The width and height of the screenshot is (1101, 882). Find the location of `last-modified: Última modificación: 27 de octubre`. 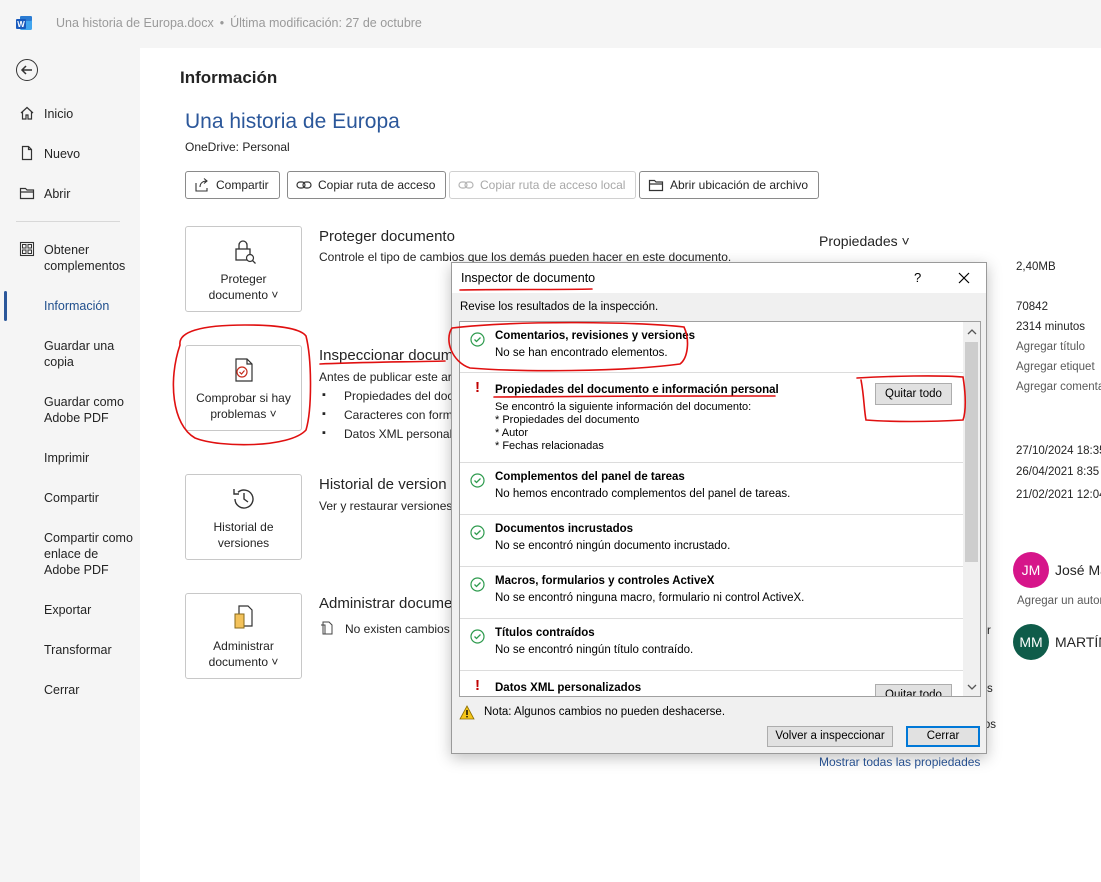

last-modified: Última modificación: 27 de octubre is located at coordinates (326, 23).